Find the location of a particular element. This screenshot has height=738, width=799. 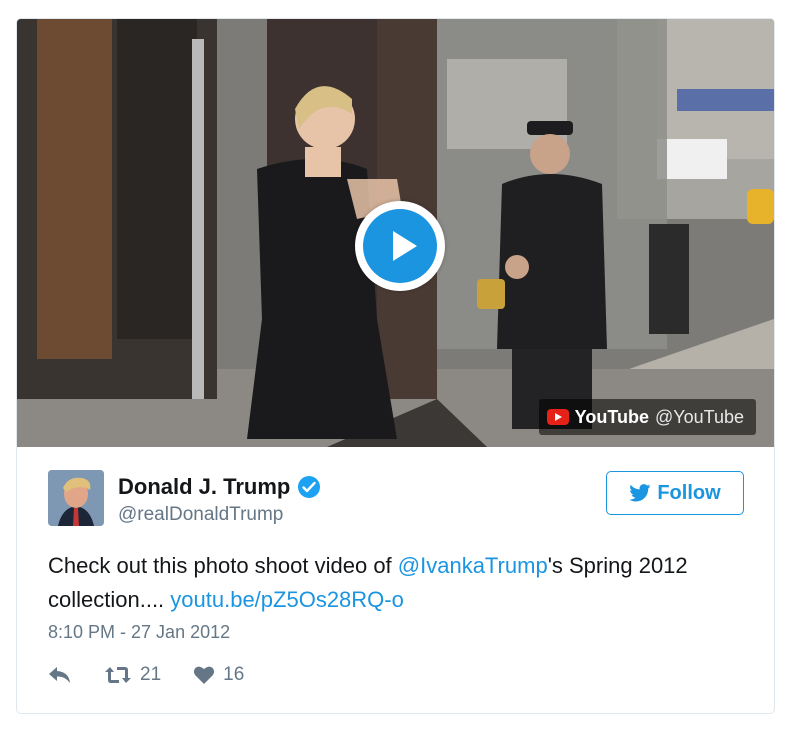

twitter-bird-icon is located at coordinates (640, 493).